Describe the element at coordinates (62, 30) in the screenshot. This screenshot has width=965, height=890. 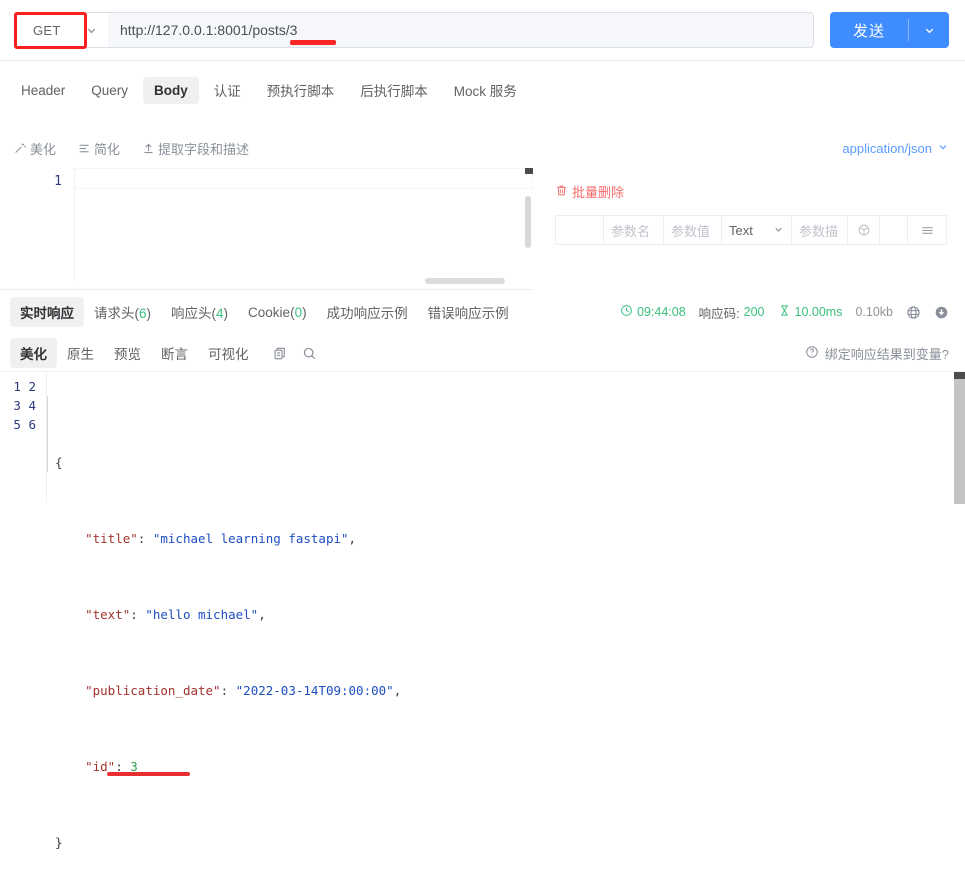
I see `http-method-select: GET` at that location.